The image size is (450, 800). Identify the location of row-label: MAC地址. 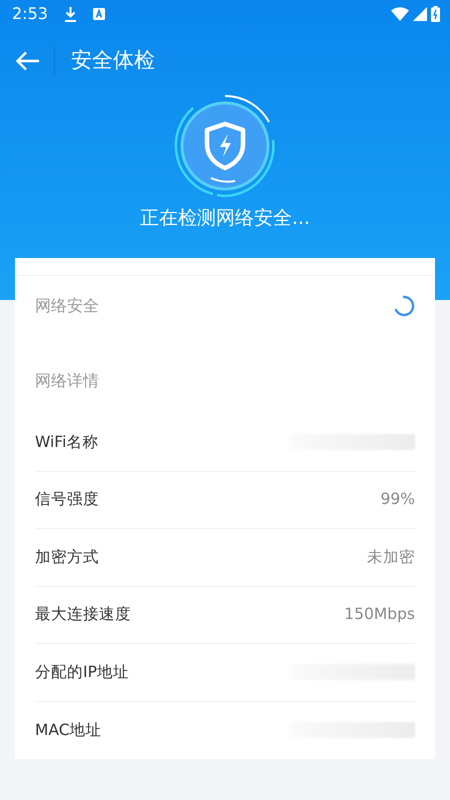
(68, 730).